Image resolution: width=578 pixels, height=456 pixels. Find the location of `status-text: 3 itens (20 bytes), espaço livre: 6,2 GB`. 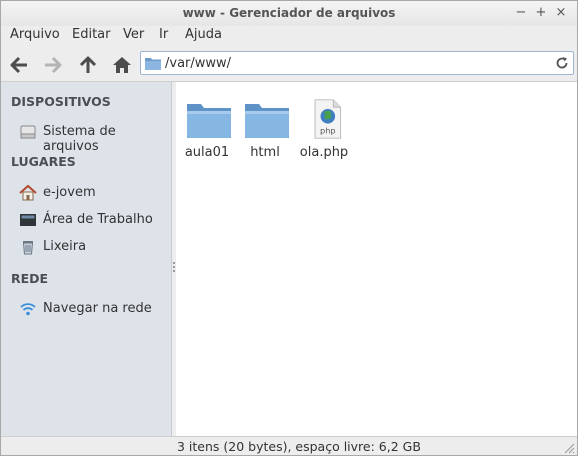

status-text: 3 itens (20 bytes), espaço livre: 6,2 GB is located at coordinates (299, 446).